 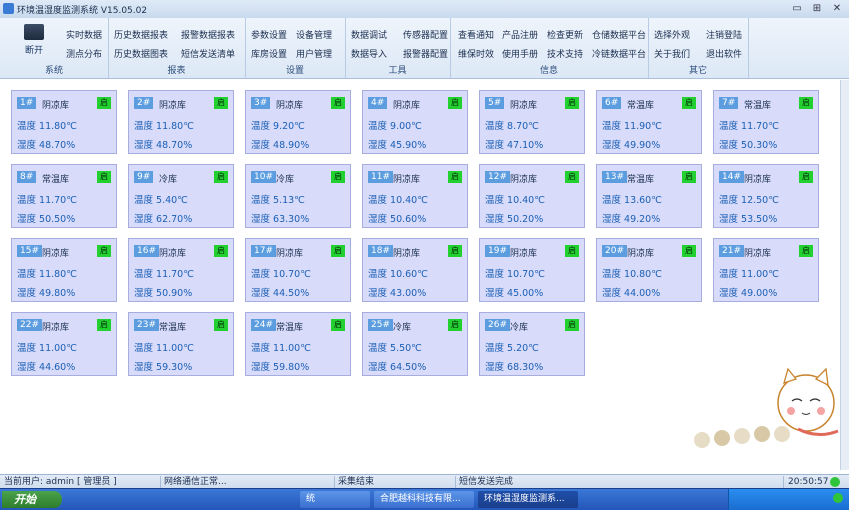 I want to click on sensor-card: 4# 阴凉库 启温度 9.00℃ 湿度 45.90%, so click(x=415, y=122).